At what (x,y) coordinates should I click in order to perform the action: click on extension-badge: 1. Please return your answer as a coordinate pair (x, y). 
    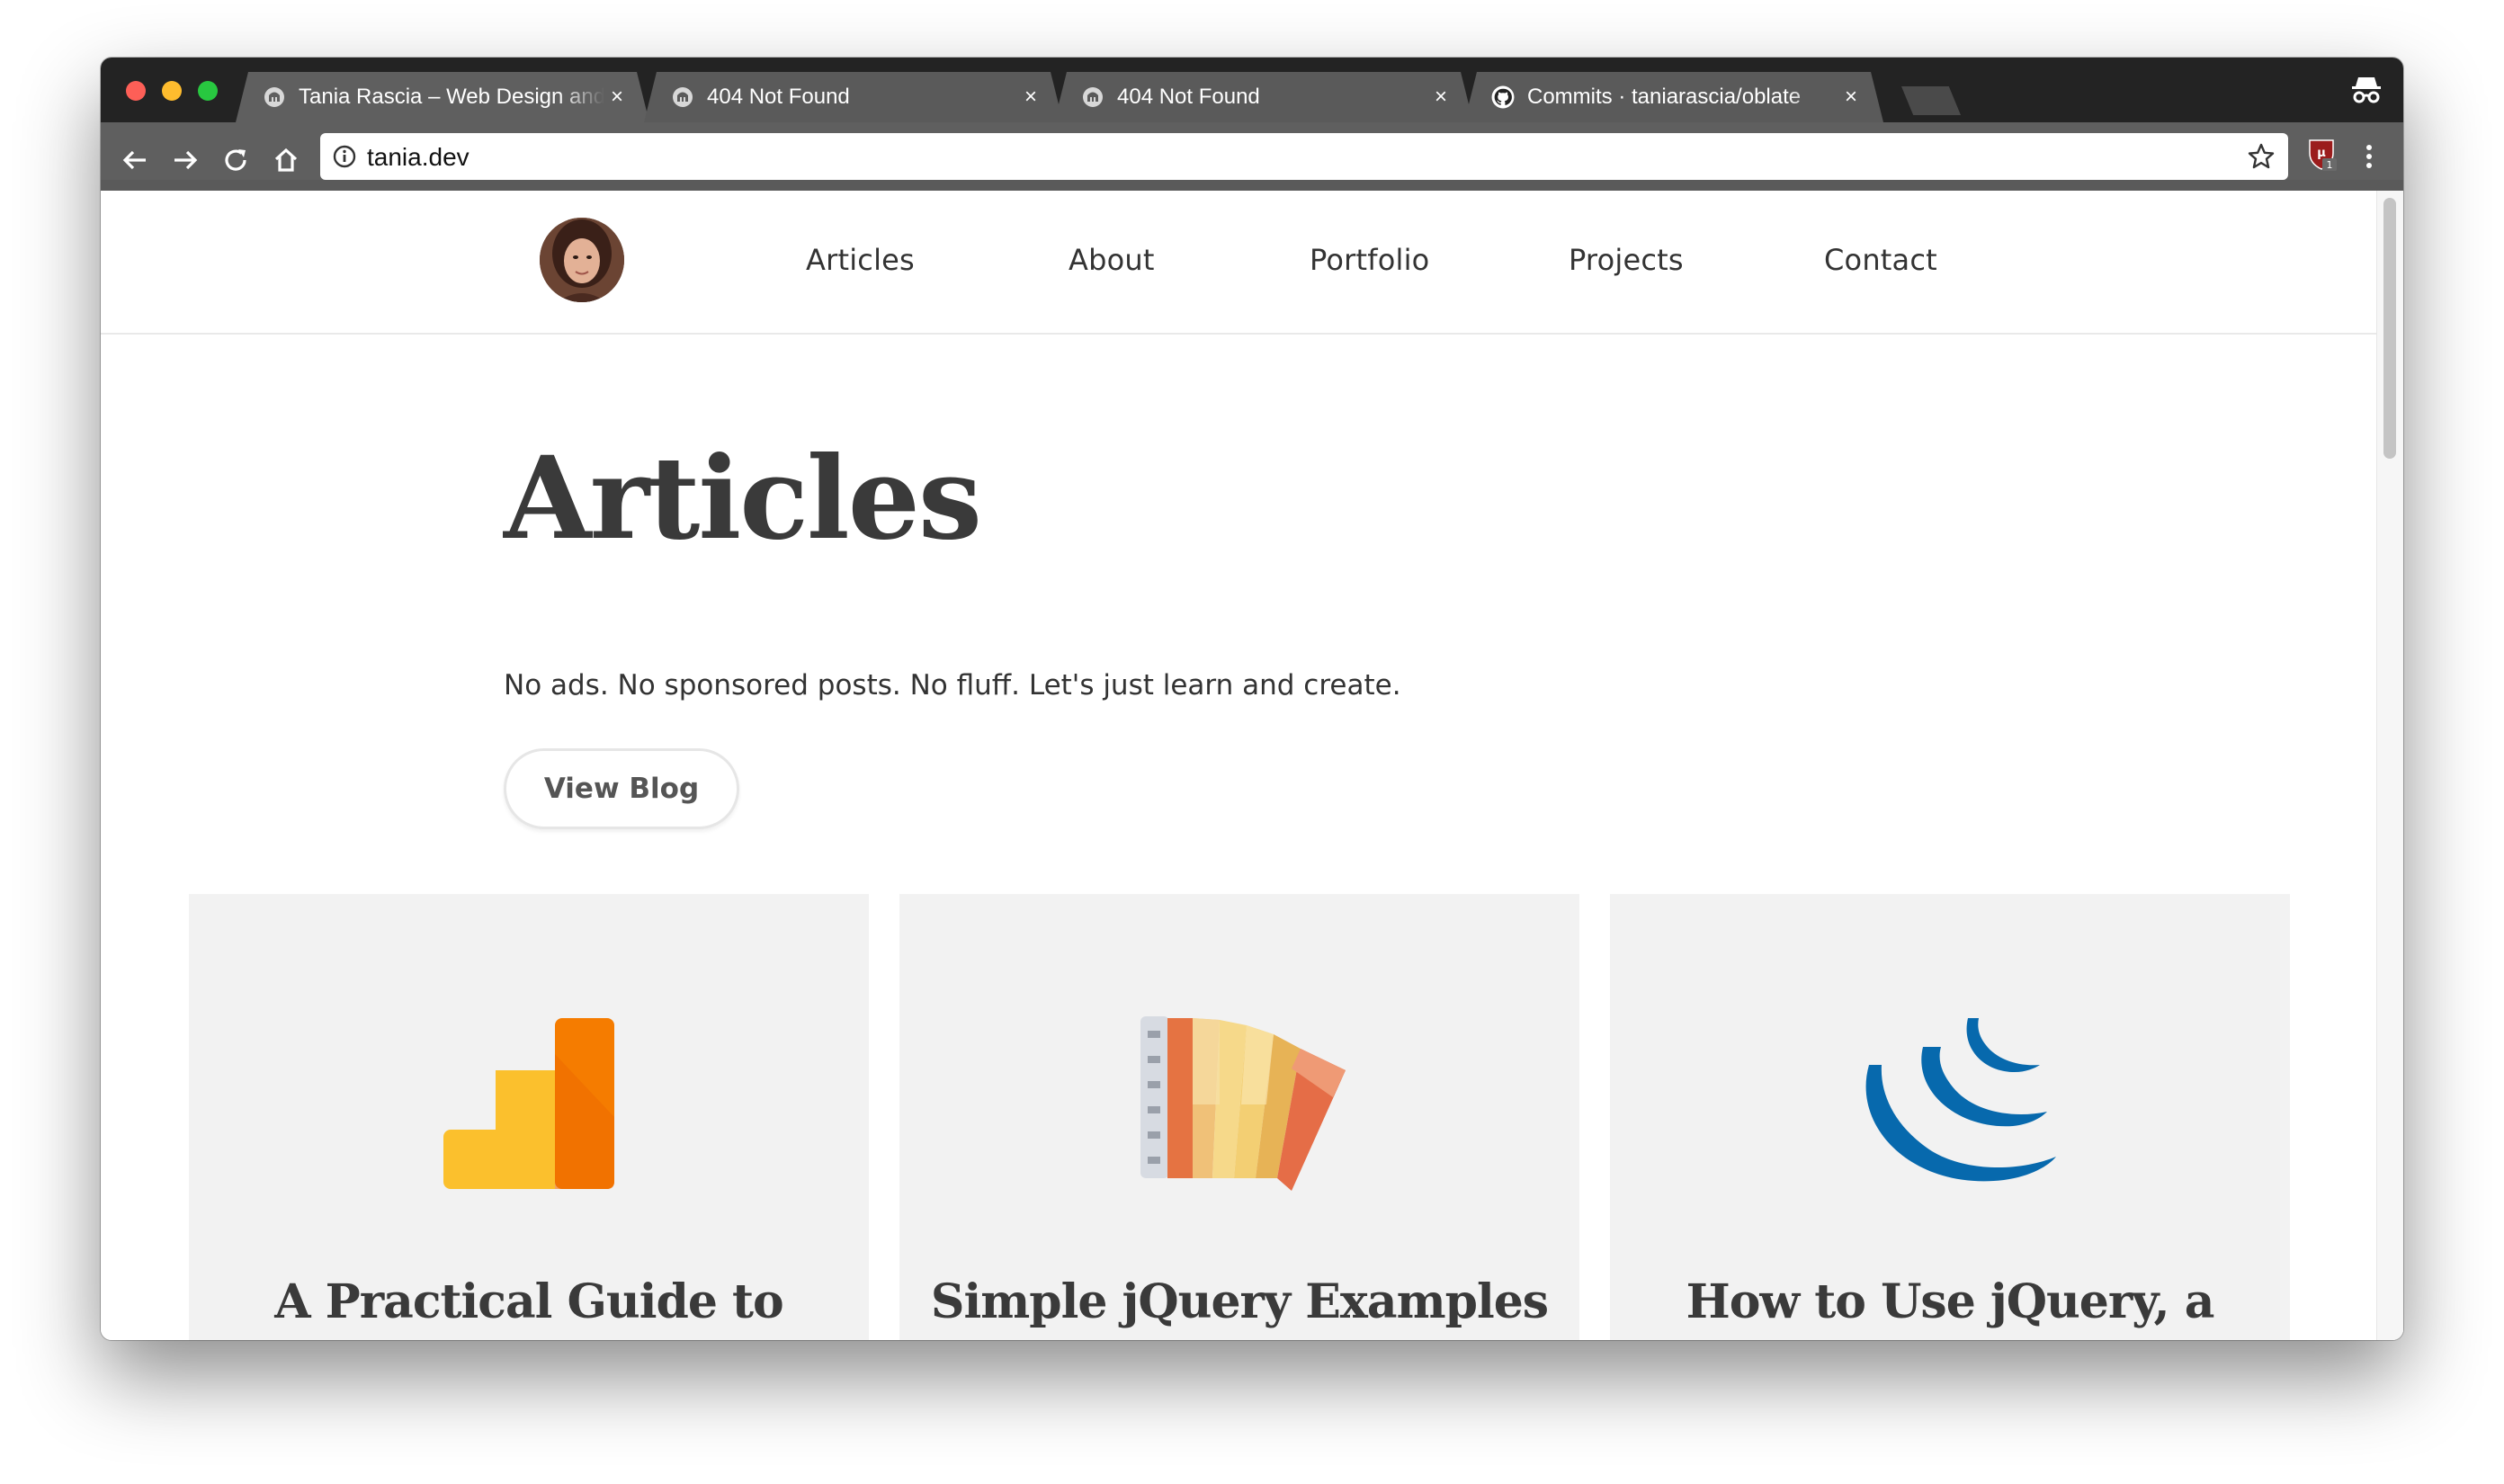
    Looking at the image, I should click on (2330, 165).